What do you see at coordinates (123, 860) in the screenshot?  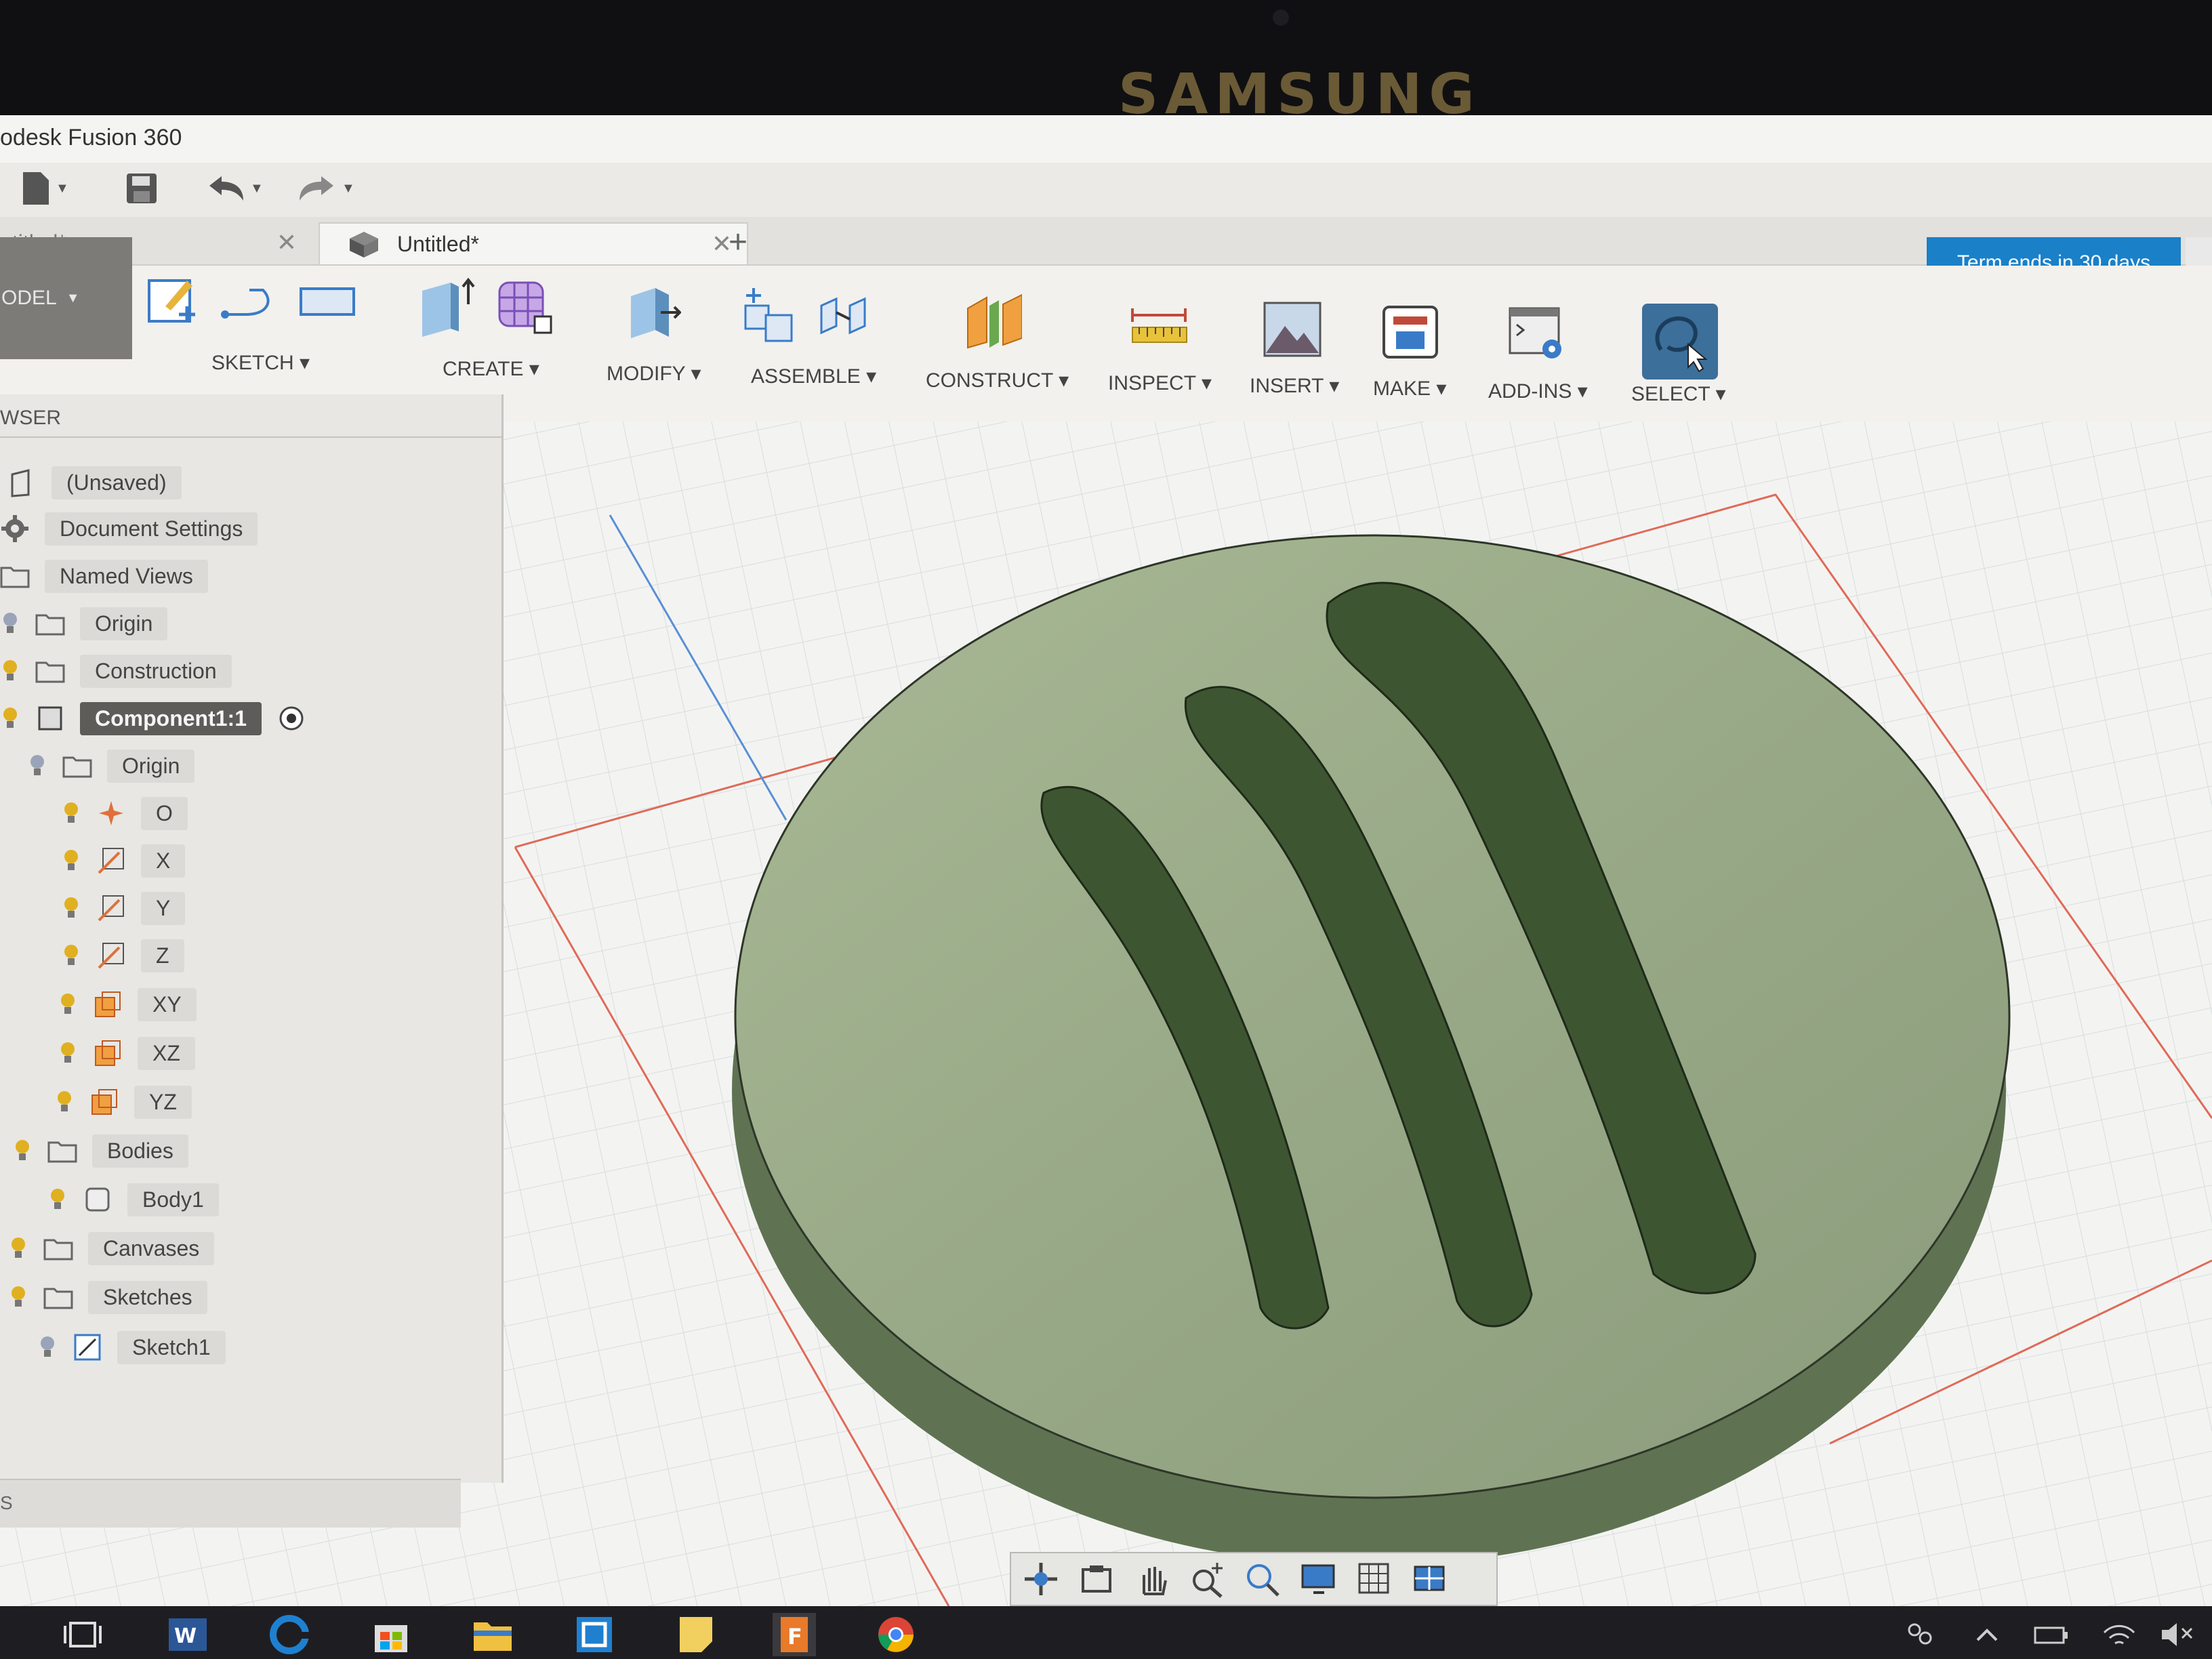 I see `tree-item-axis-x: X` at bounding box center [123, 860].